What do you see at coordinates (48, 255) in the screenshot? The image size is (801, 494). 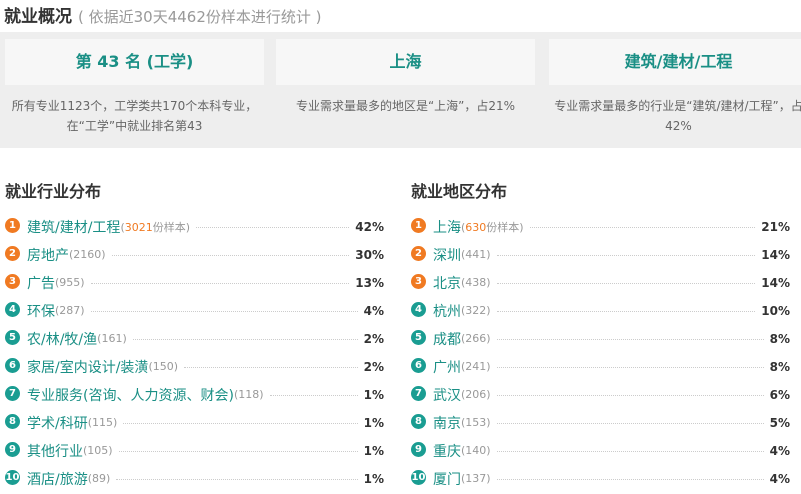 I see `industry-link: 房地产` at bounding box center [48, 255].